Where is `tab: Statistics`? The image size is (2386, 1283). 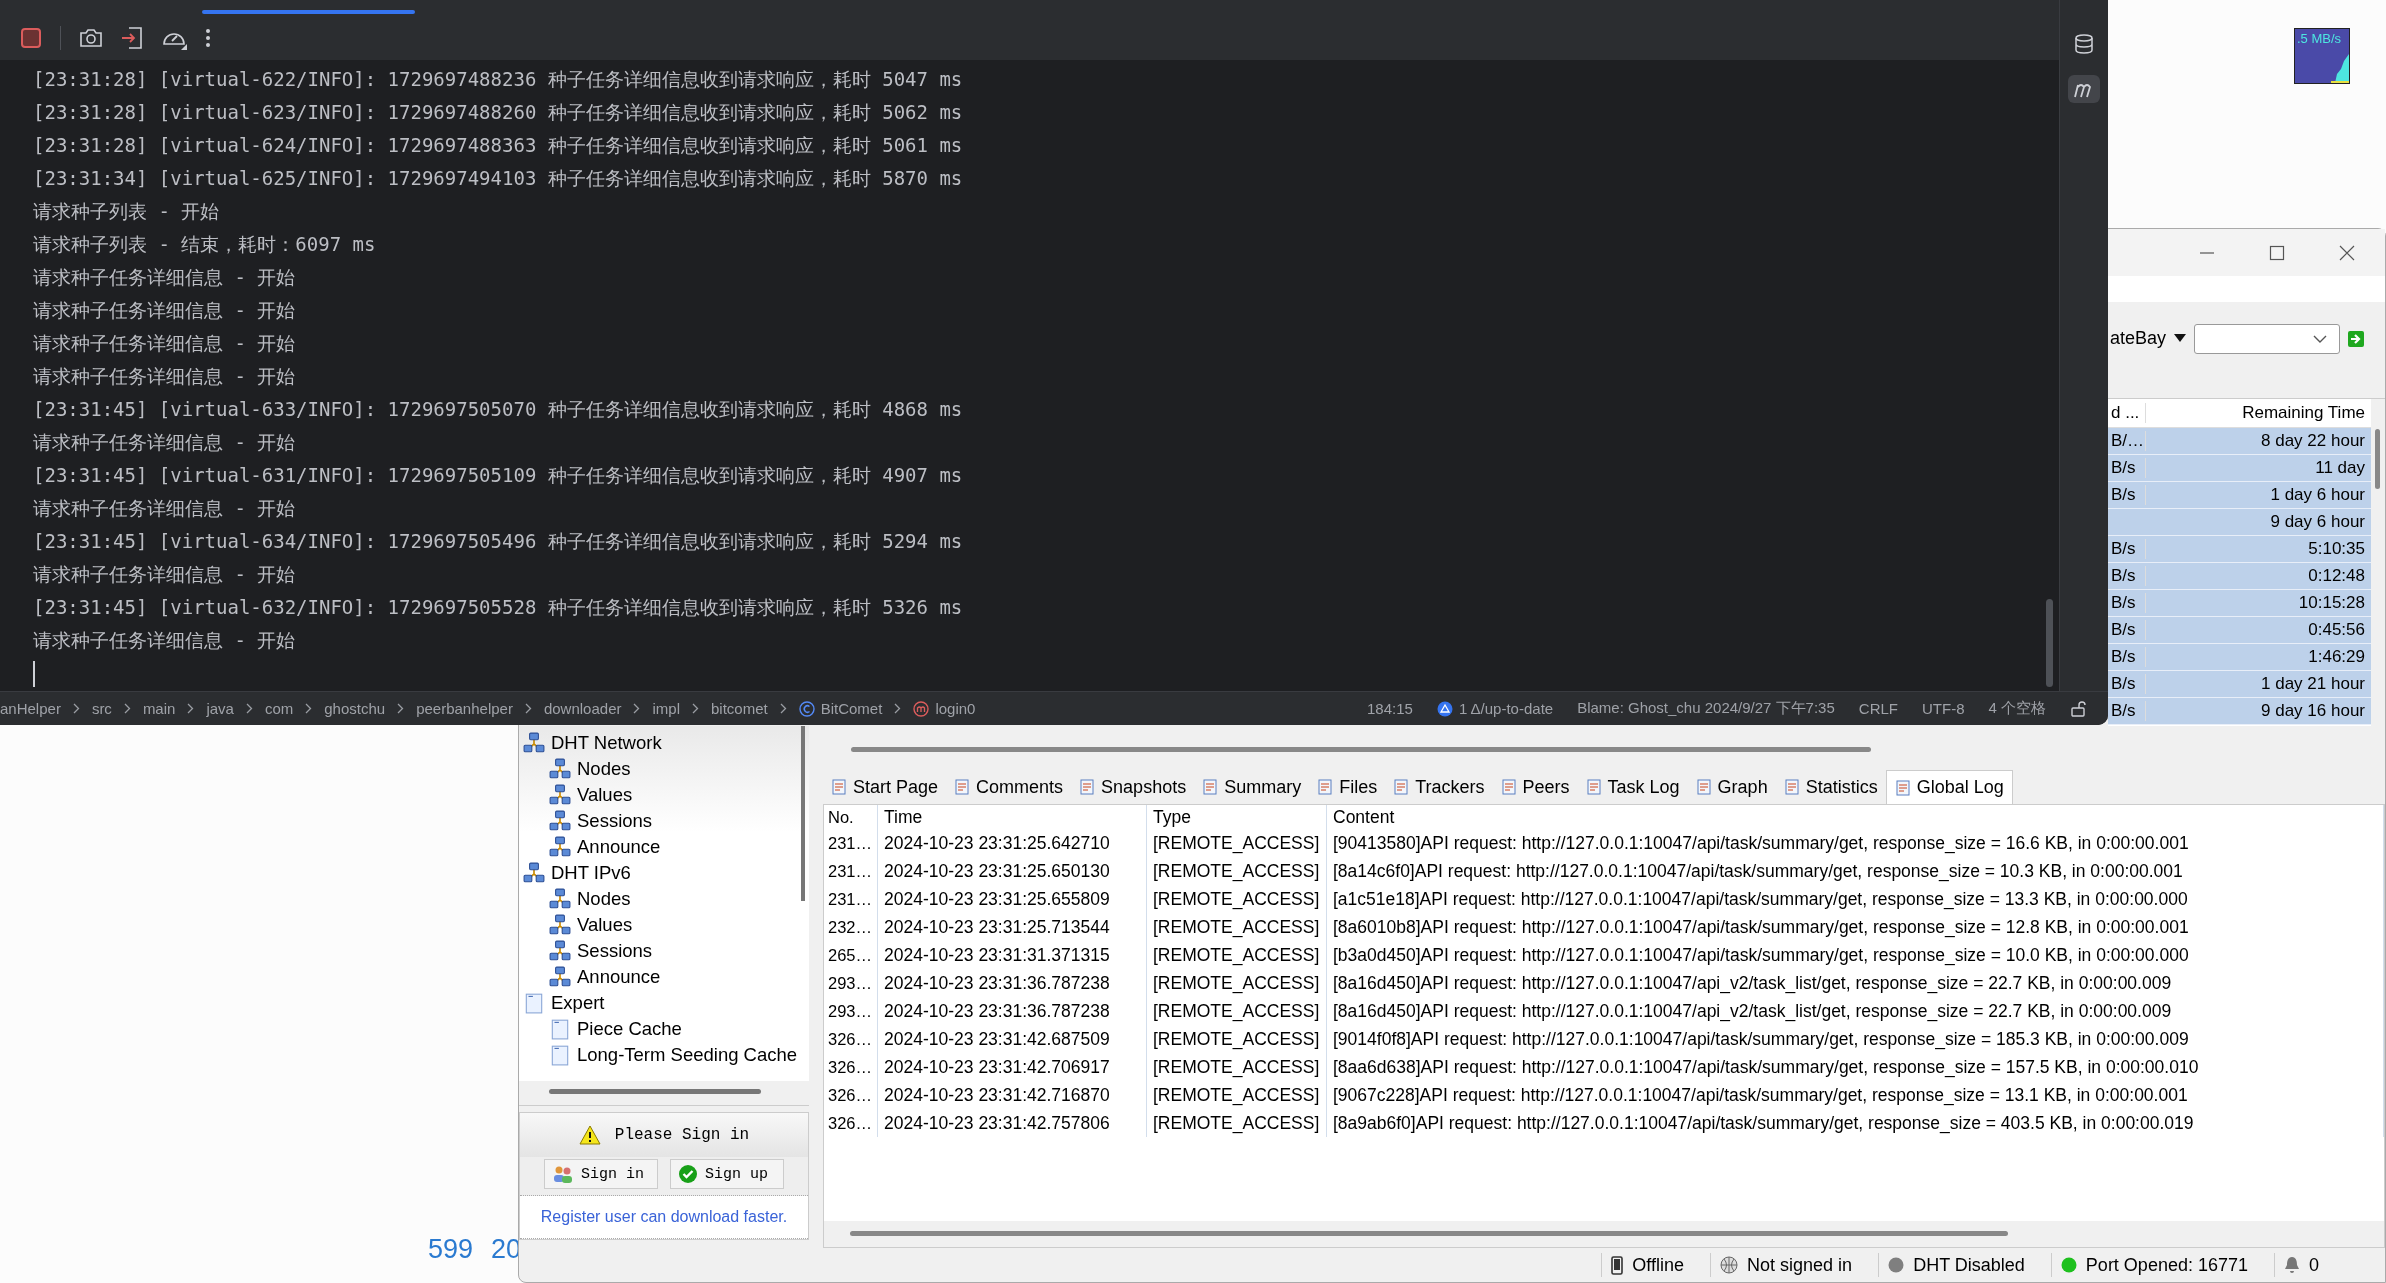 tab: Statistics is located at coordinates (1830, 787).